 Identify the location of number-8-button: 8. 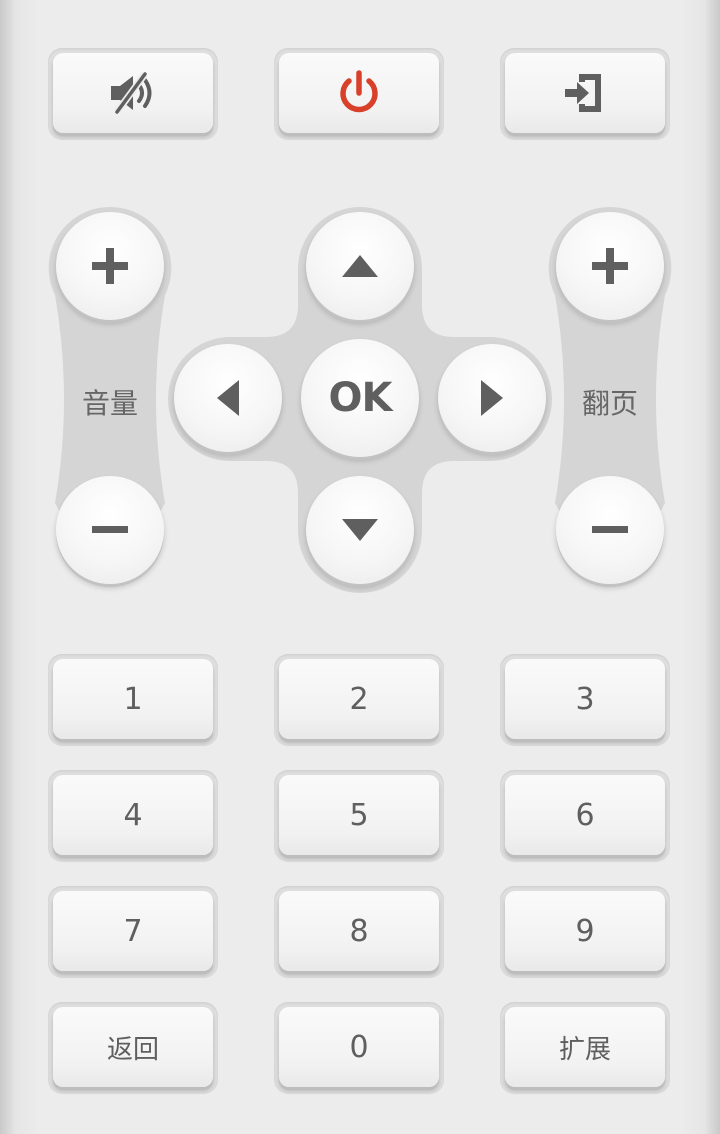
(359, 931).